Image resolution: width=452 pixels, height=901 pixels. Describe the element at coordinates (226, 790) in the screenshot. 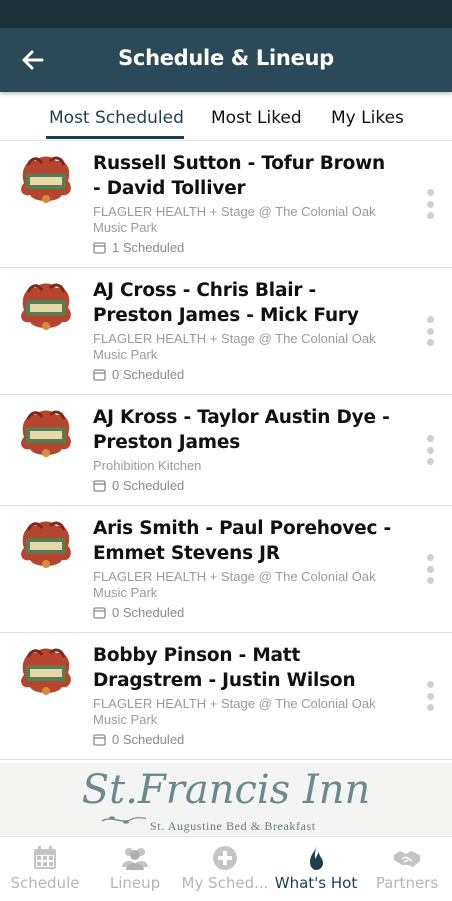

I see `banner-title: St.Francis Inn` at that location.